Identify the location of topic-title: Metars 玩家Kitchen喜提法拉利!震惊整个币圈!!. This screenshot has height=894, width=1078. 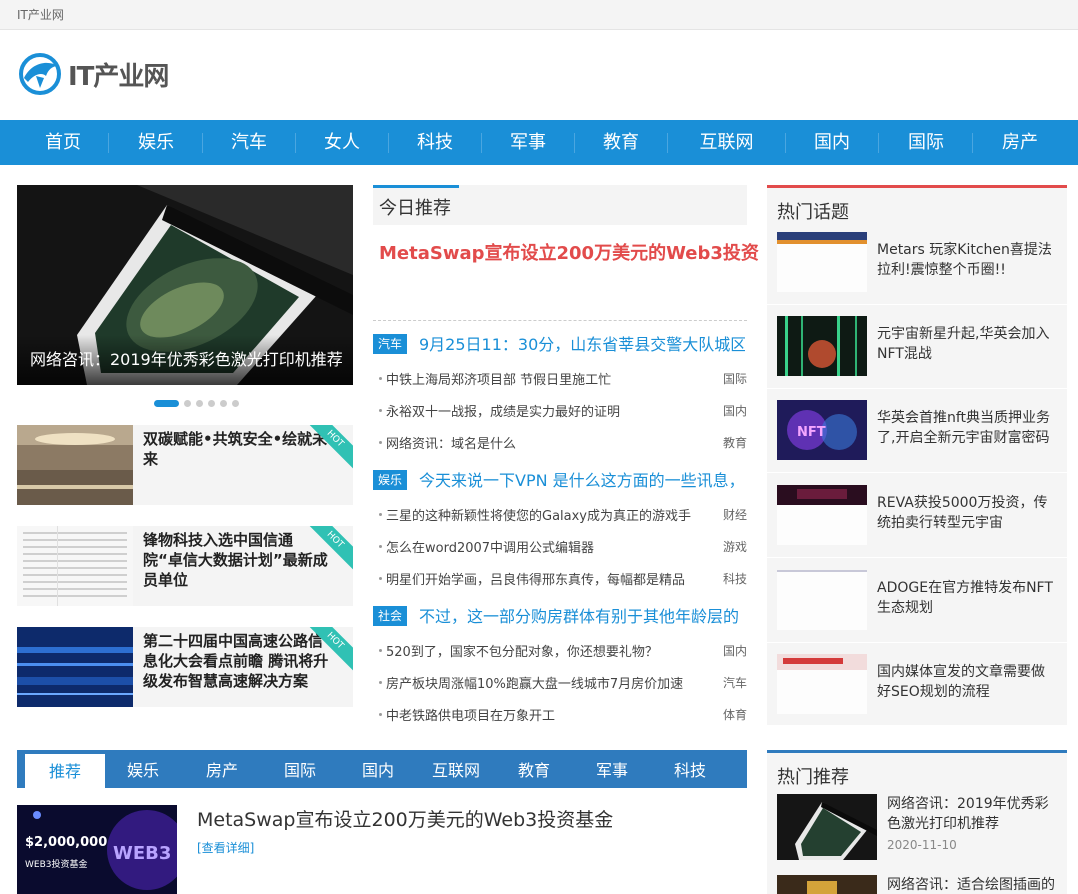
(966, 260).